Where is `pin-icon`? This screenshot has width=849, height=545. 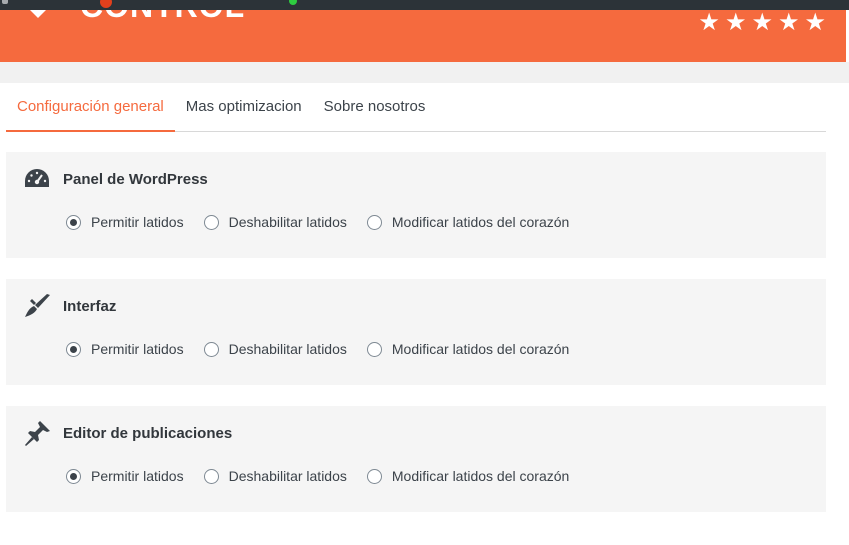
pin-icon is located at coordinates (37, 433).